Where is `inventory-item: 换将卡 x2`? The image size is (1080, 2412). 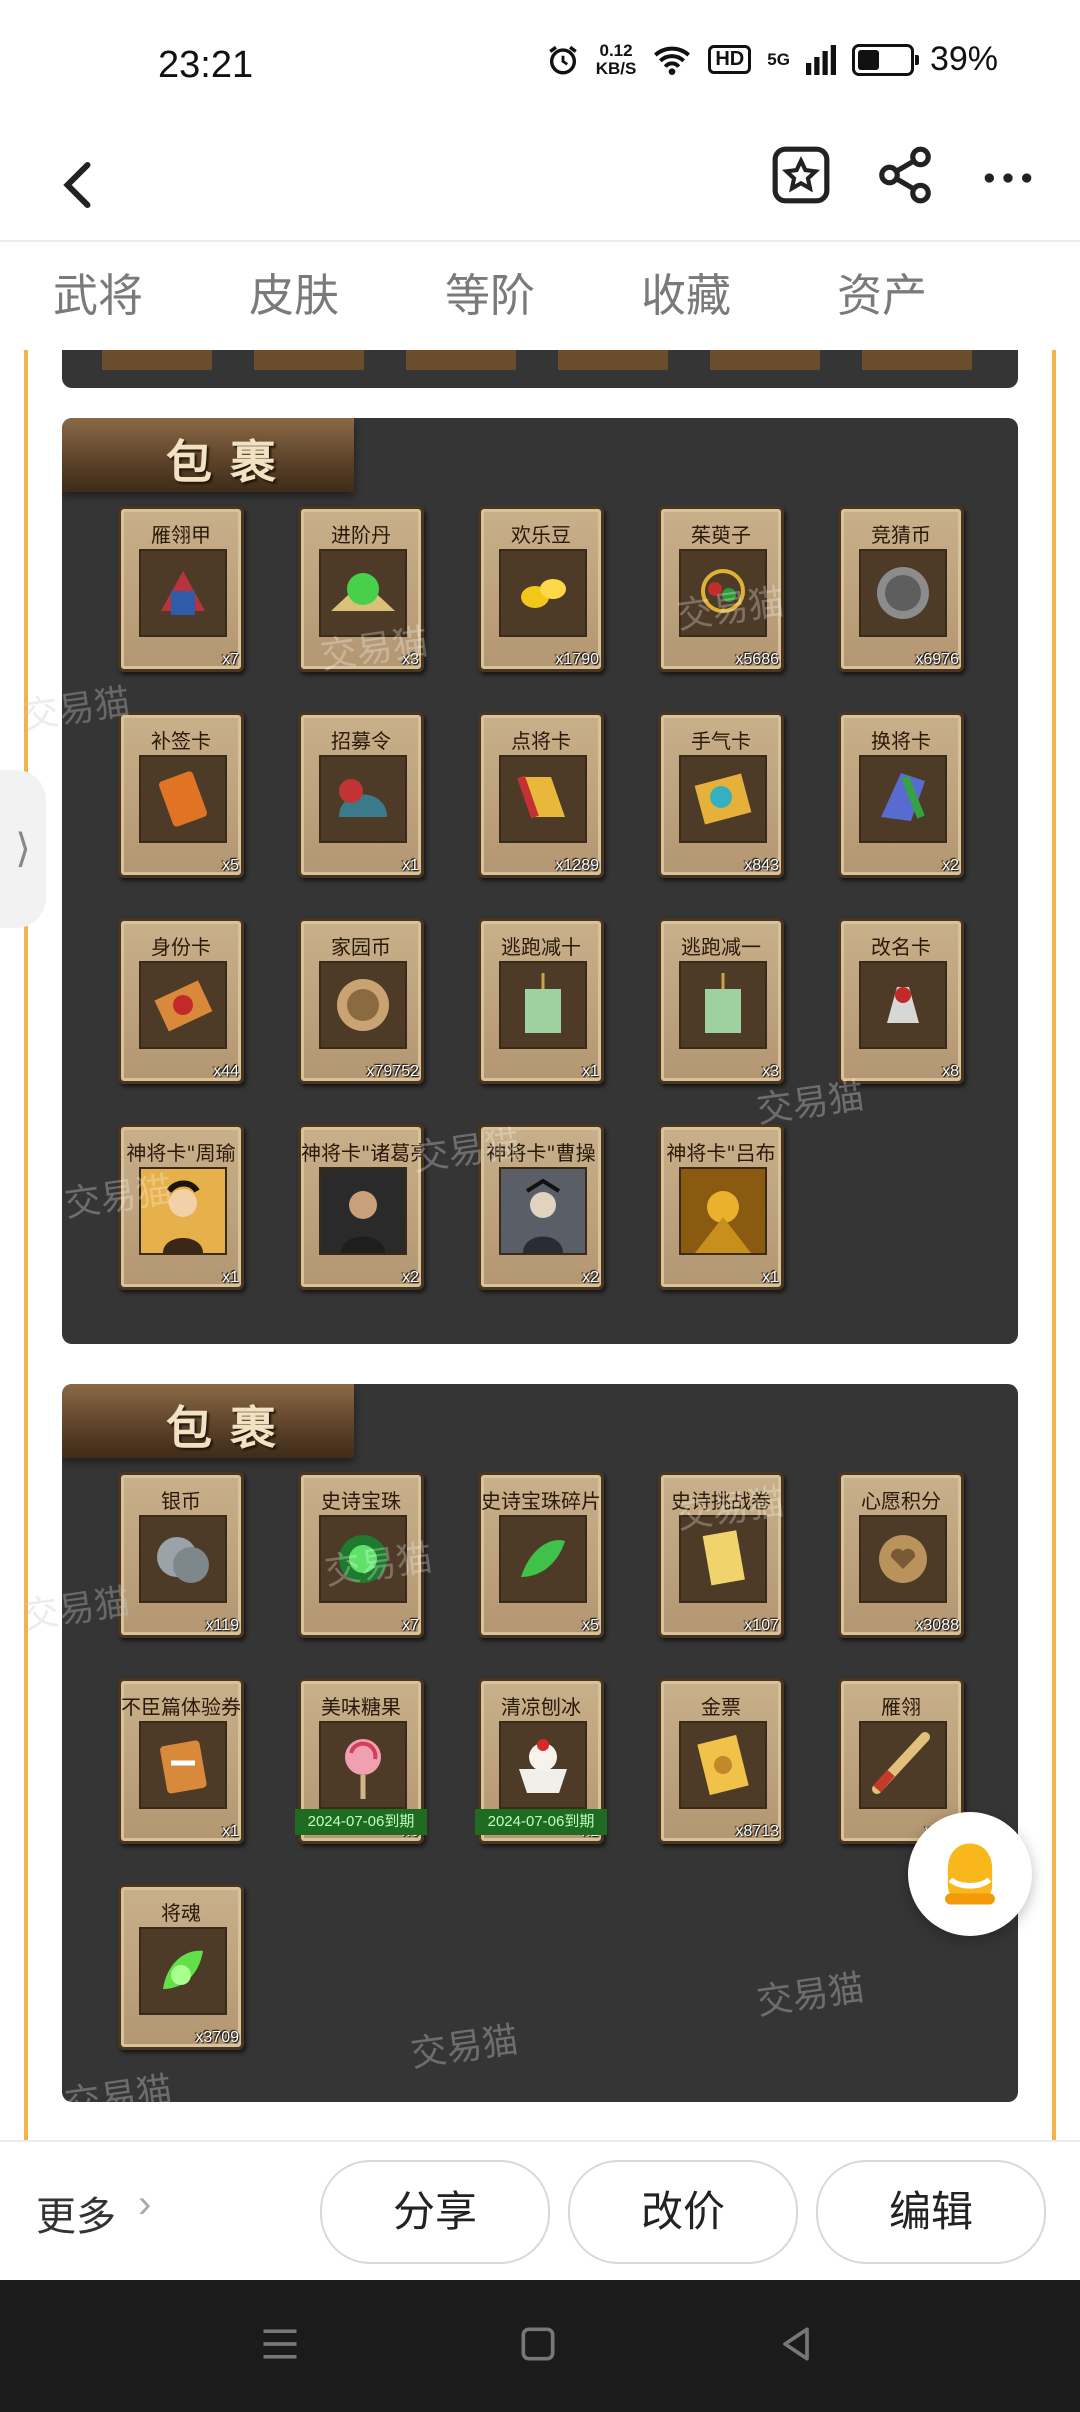
inventory-item: 换将卡 x2 is located at coordinates (901, 795).